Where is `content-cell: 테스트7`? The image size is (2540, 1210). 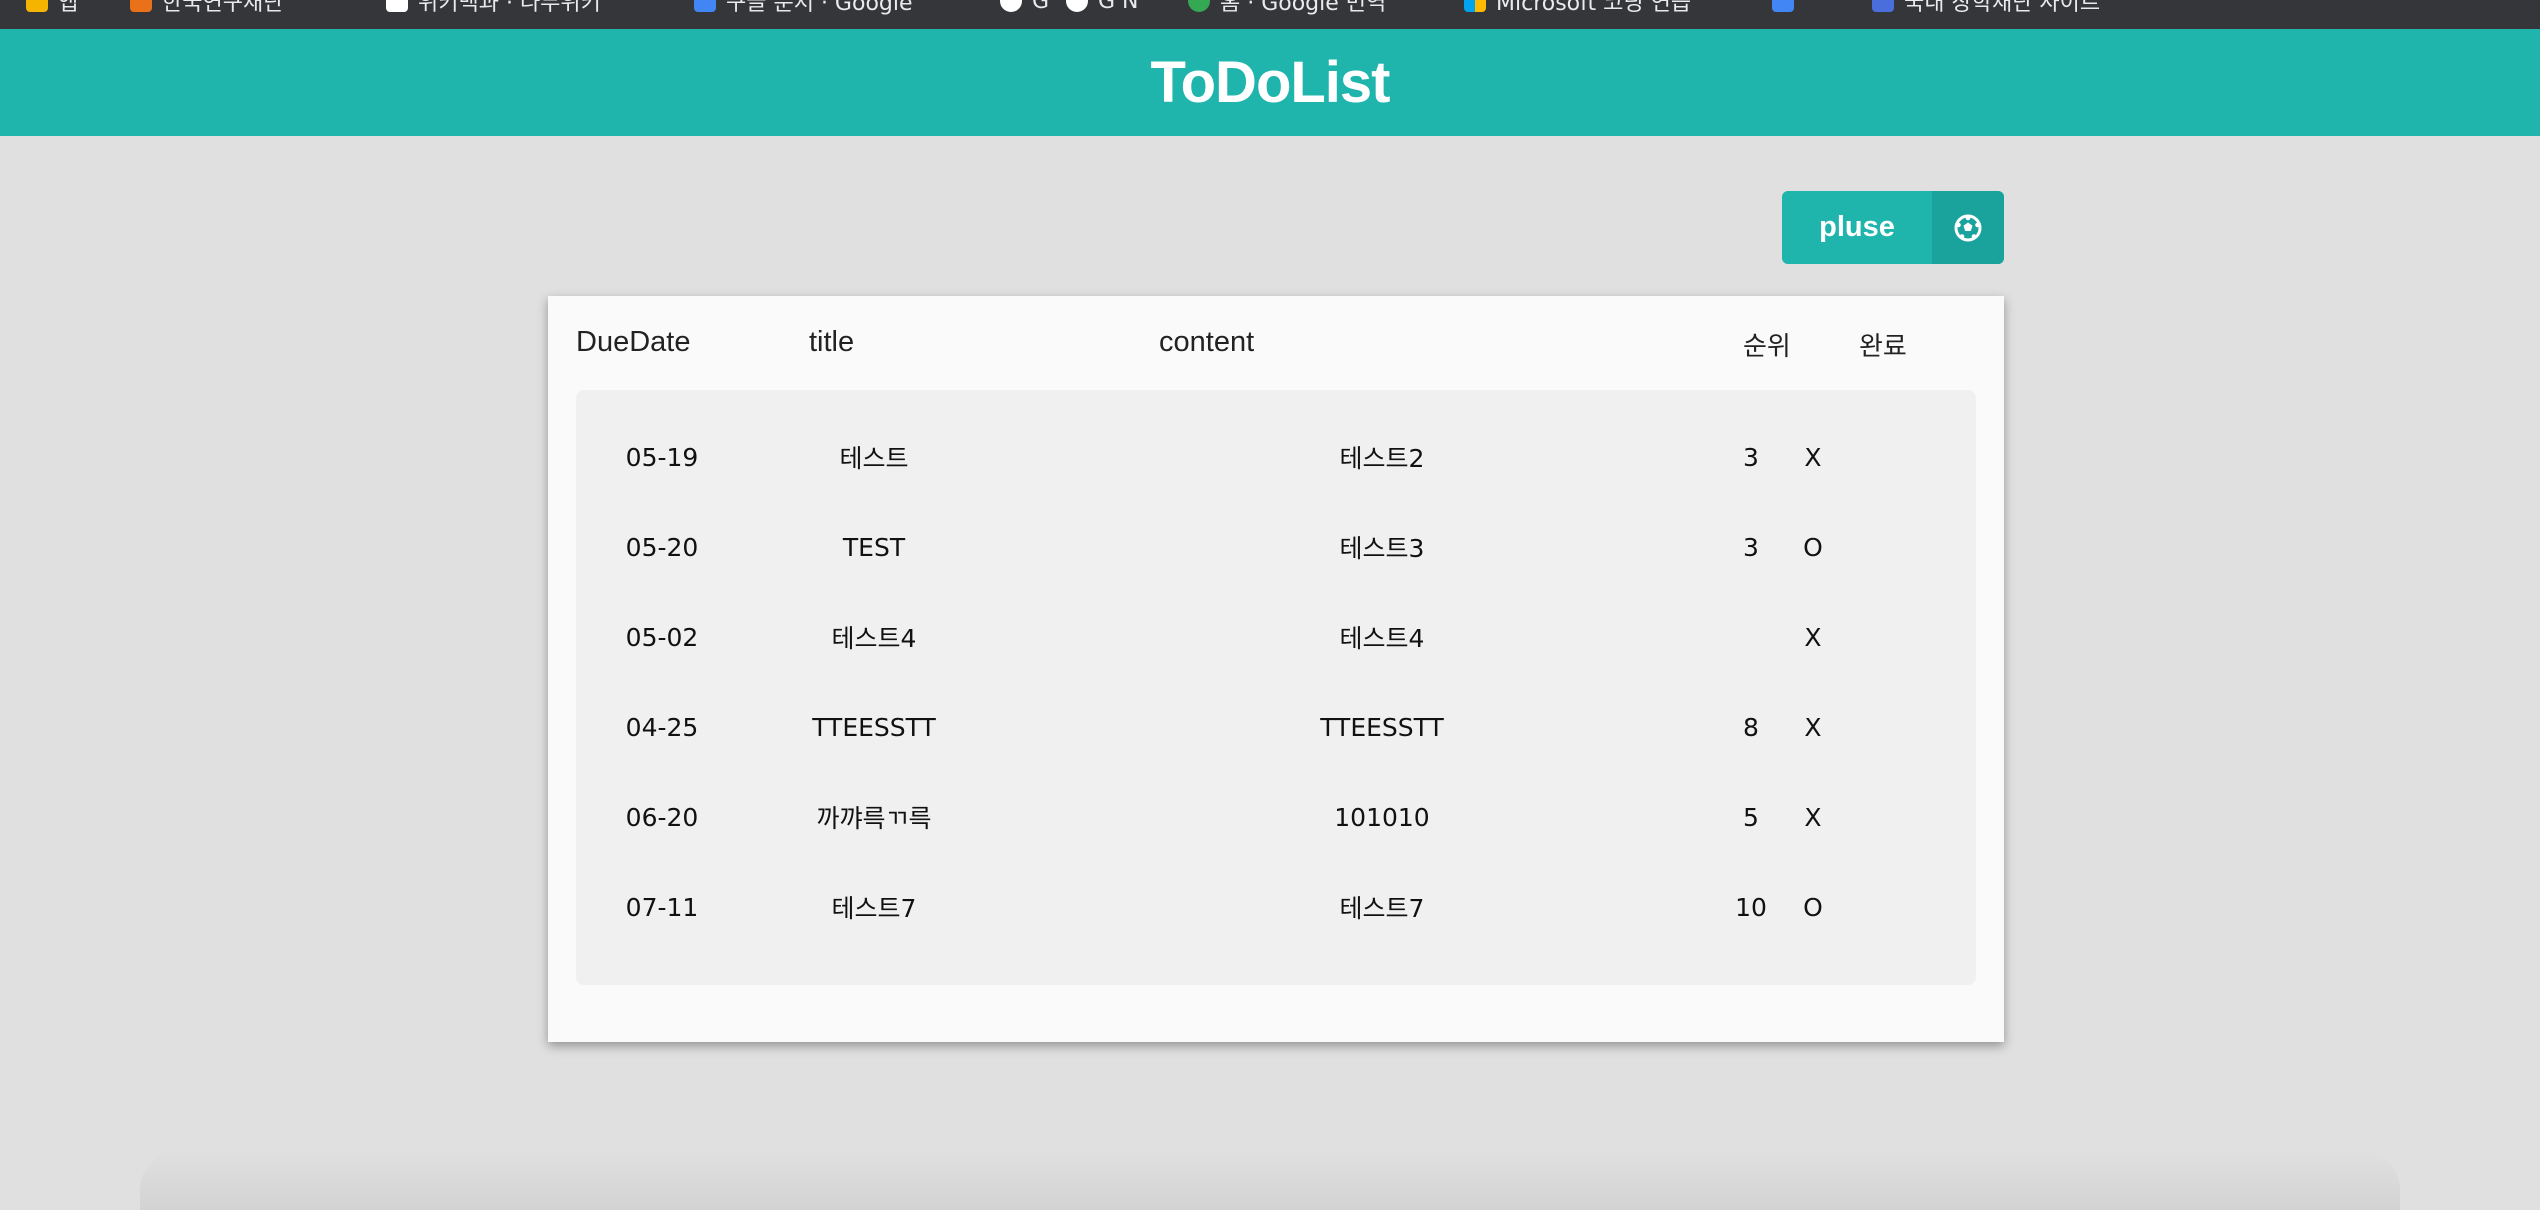
content-cell: 테스트7 is located at coordinates (1382, 908).